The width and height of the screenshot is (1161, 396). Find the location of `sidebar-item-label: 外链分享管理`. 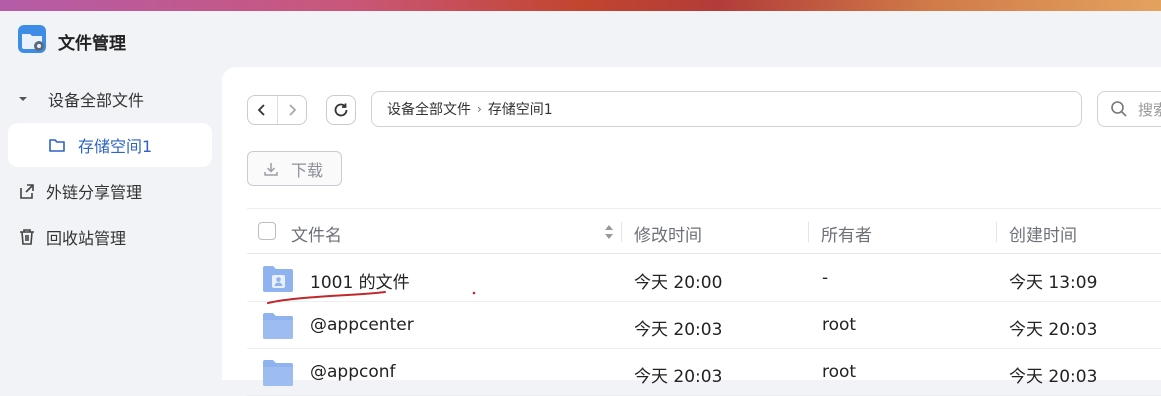

sidebar-item-label: 外链分享管理 is located at coordinates (94, 192).